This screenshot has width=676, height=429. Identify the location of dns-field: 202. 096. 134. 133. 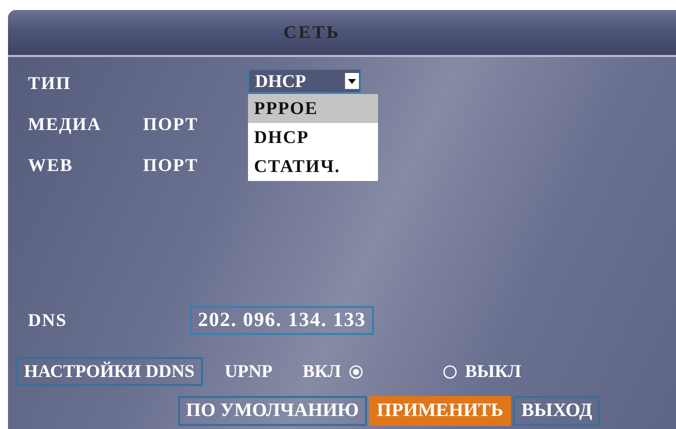
(282, 320).